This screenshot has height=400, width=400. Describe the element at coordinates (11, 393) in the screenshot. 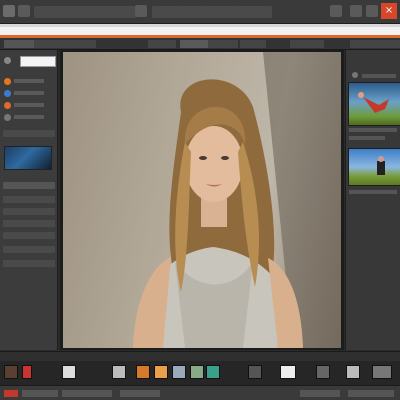

I see `status-icon` at that location.